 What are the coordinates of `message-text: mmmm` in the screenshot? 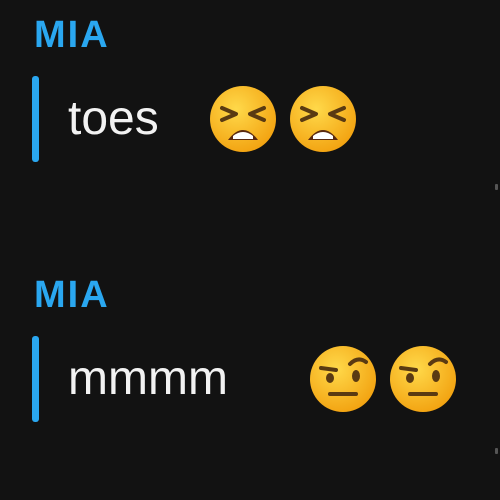 It's located at (148, 378).